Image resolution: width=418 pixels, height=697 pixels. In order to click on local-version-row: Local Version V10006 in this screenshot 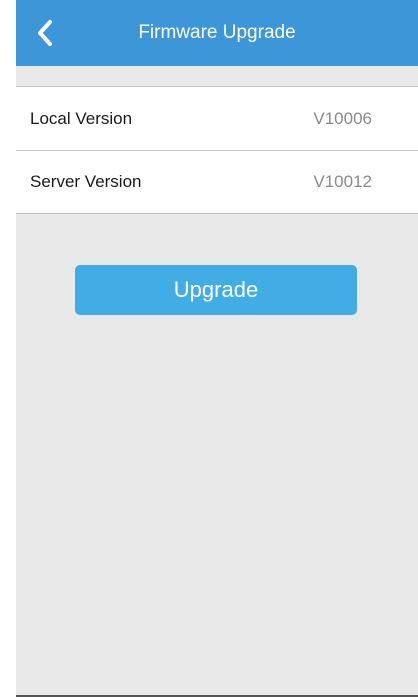, I will do `click(217, 118)`.